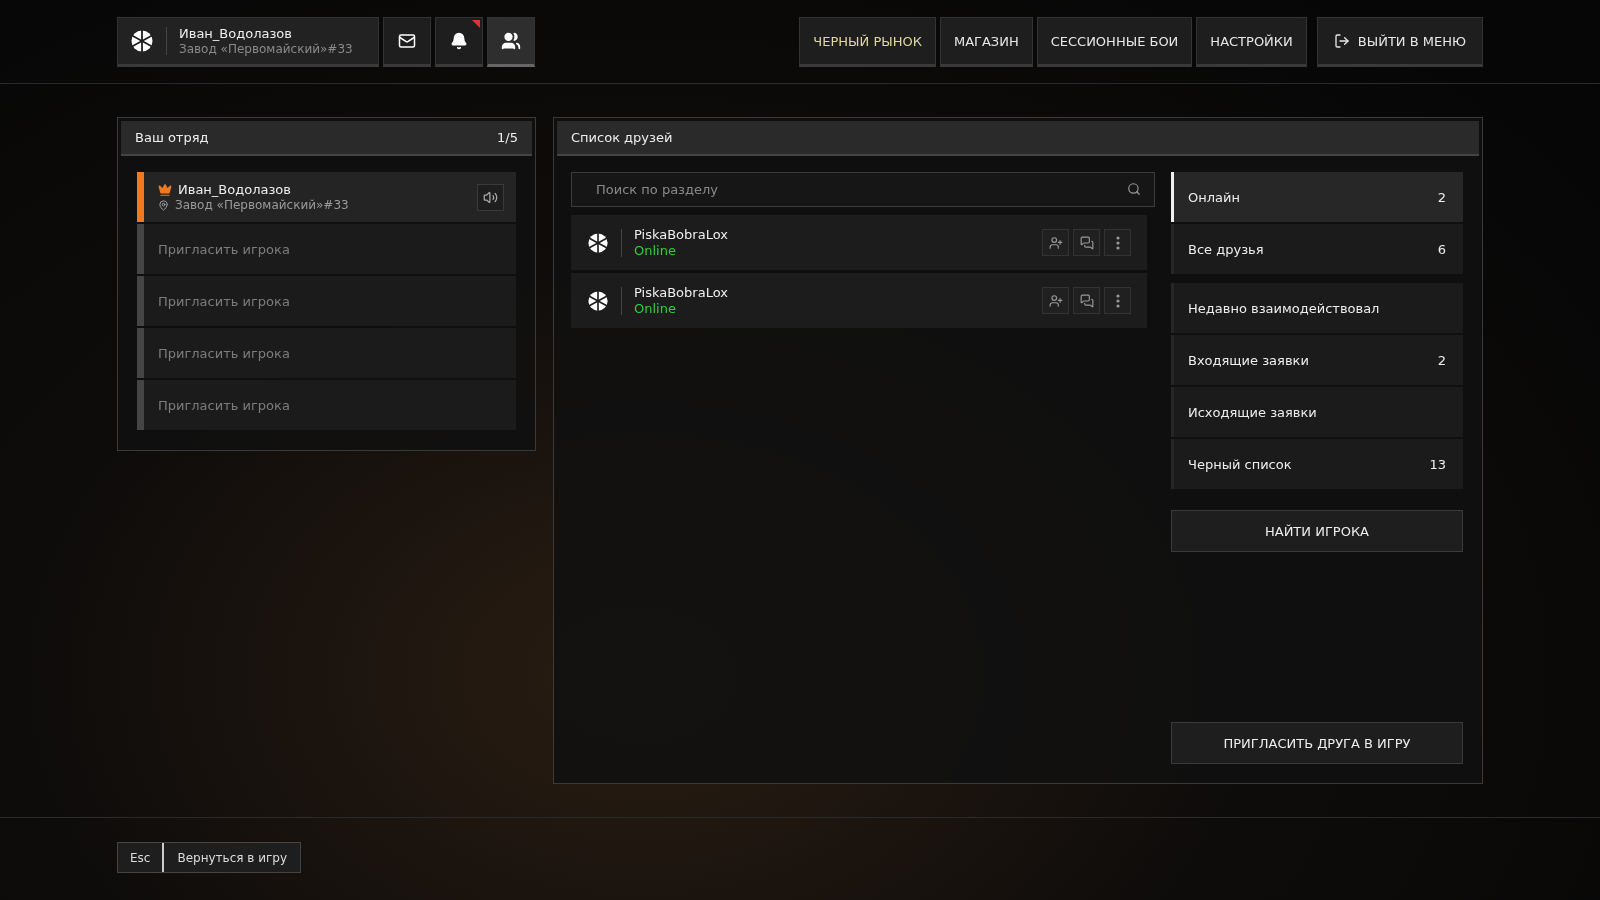 The width and height of the screenshot is (1600, 900). I want to click on member-location: Завод «Первомайский»#33, so click(262, 205).